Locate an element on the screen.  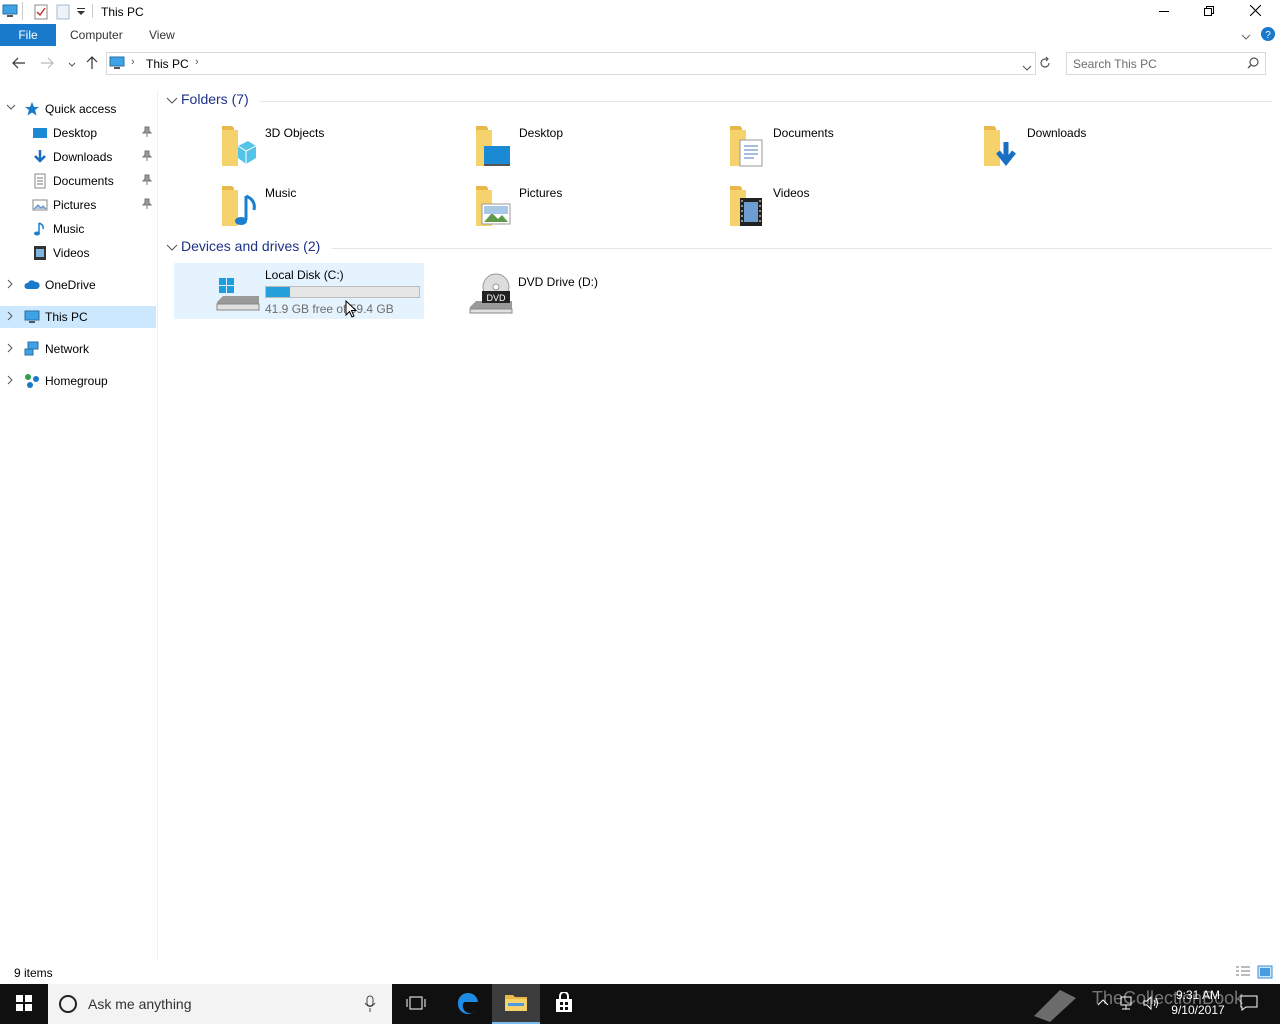
nav-item-network: Network is located at coordinates (78, 349).